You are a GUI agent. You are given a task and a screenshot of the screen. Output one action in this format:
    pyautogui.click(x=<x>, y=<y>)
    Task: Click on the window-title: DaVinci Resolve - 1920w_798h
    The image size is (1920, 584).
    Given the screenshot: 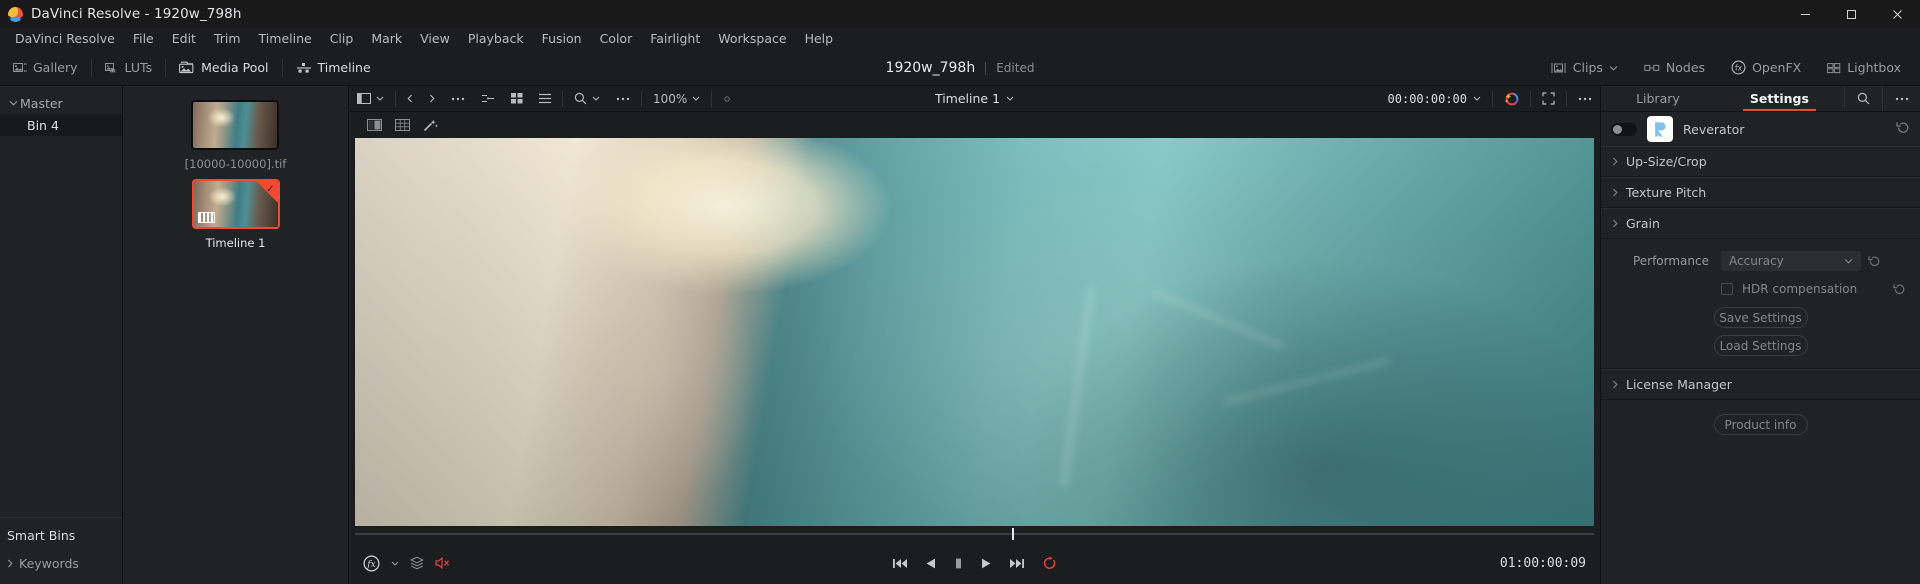 What is the action you would take?
    pyautogui.click(x=136, y=14)
    